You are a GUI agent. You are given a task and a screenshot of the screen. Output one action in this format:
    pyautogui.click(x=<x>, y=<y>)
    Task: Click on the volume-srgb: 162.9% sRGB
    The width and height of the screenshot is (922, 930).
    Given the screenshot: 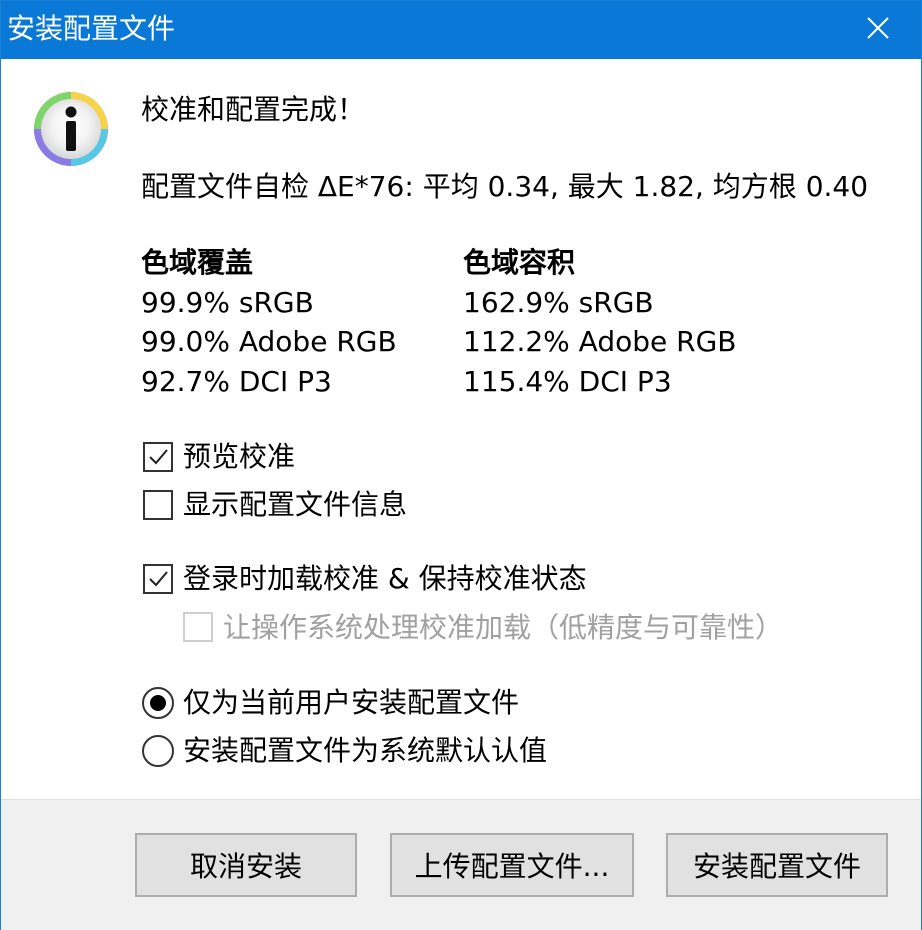 What is the action you would take?
    pyautogui.click(x=558, y=302)
    